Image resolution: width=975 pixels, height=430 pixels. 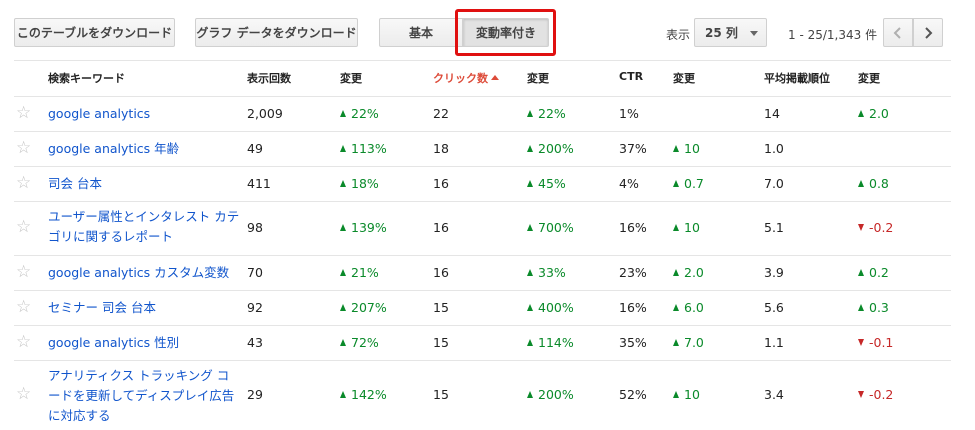 I want to click on keyword-link: セミナー 司会 台本, so click(x=144, y=308).